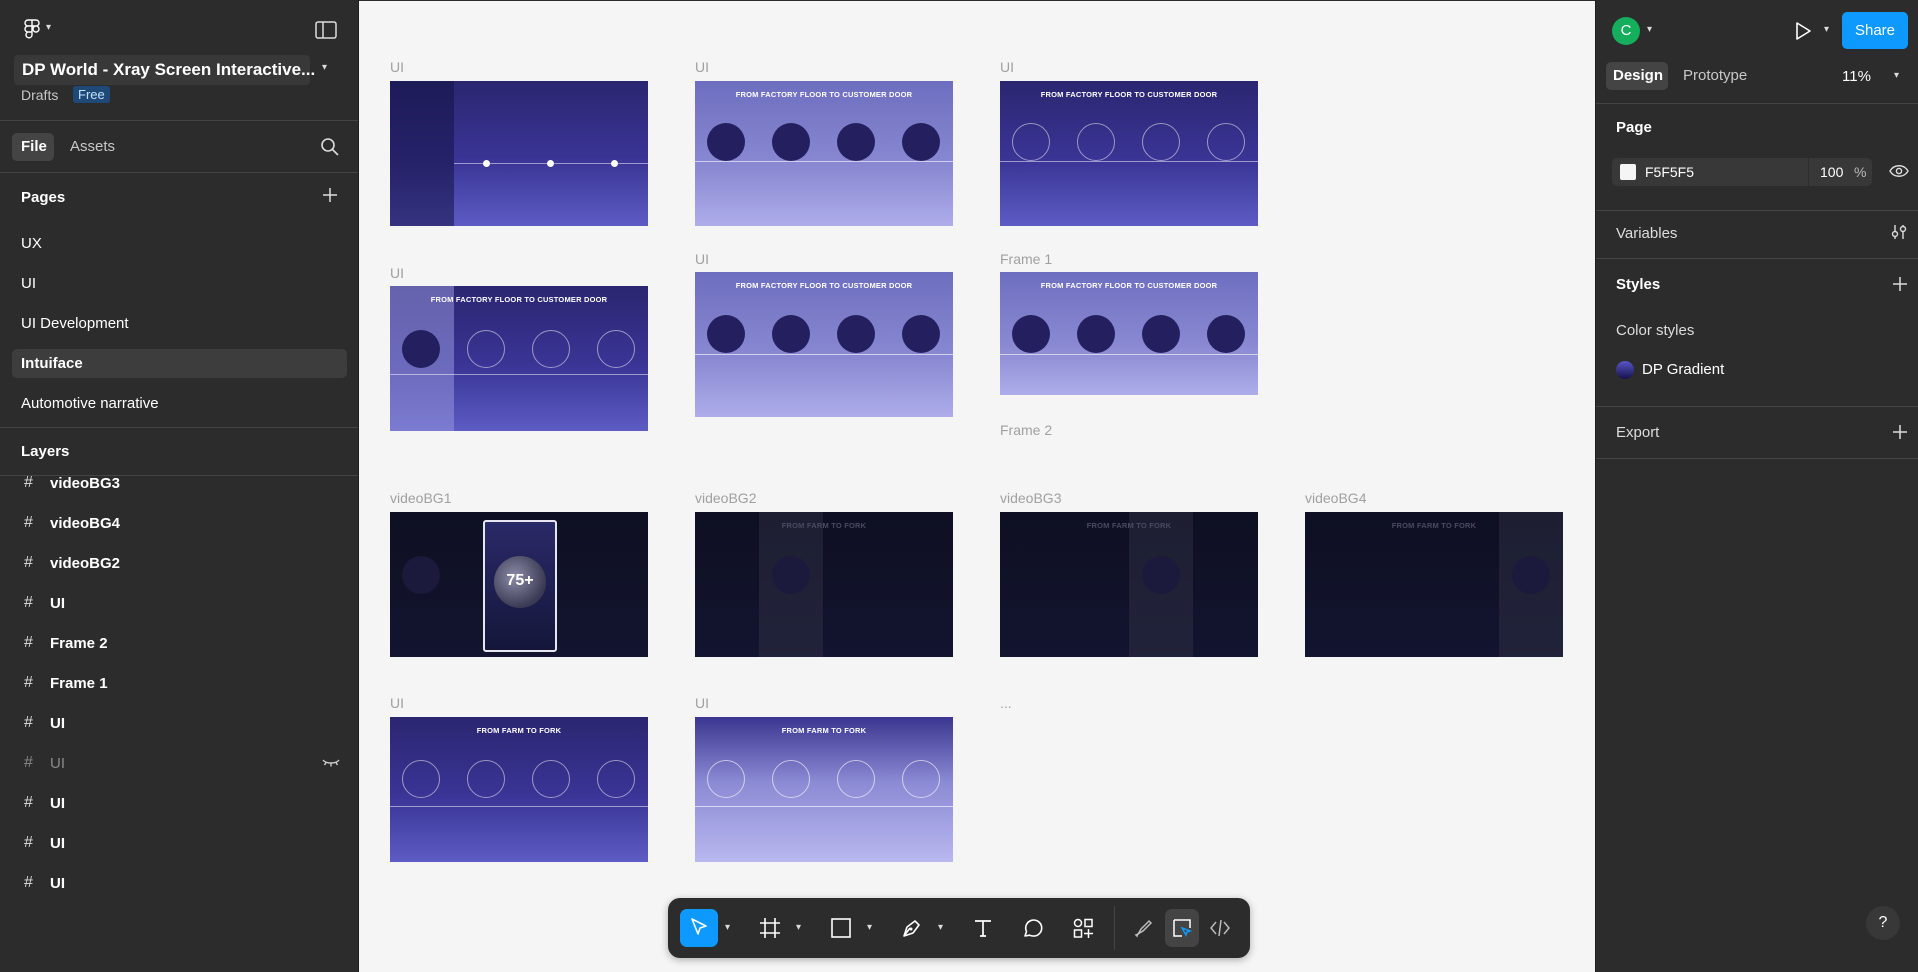 The image size is (1918, 972). I want to click on layer-item: # videoBG3, so click(72, 483).